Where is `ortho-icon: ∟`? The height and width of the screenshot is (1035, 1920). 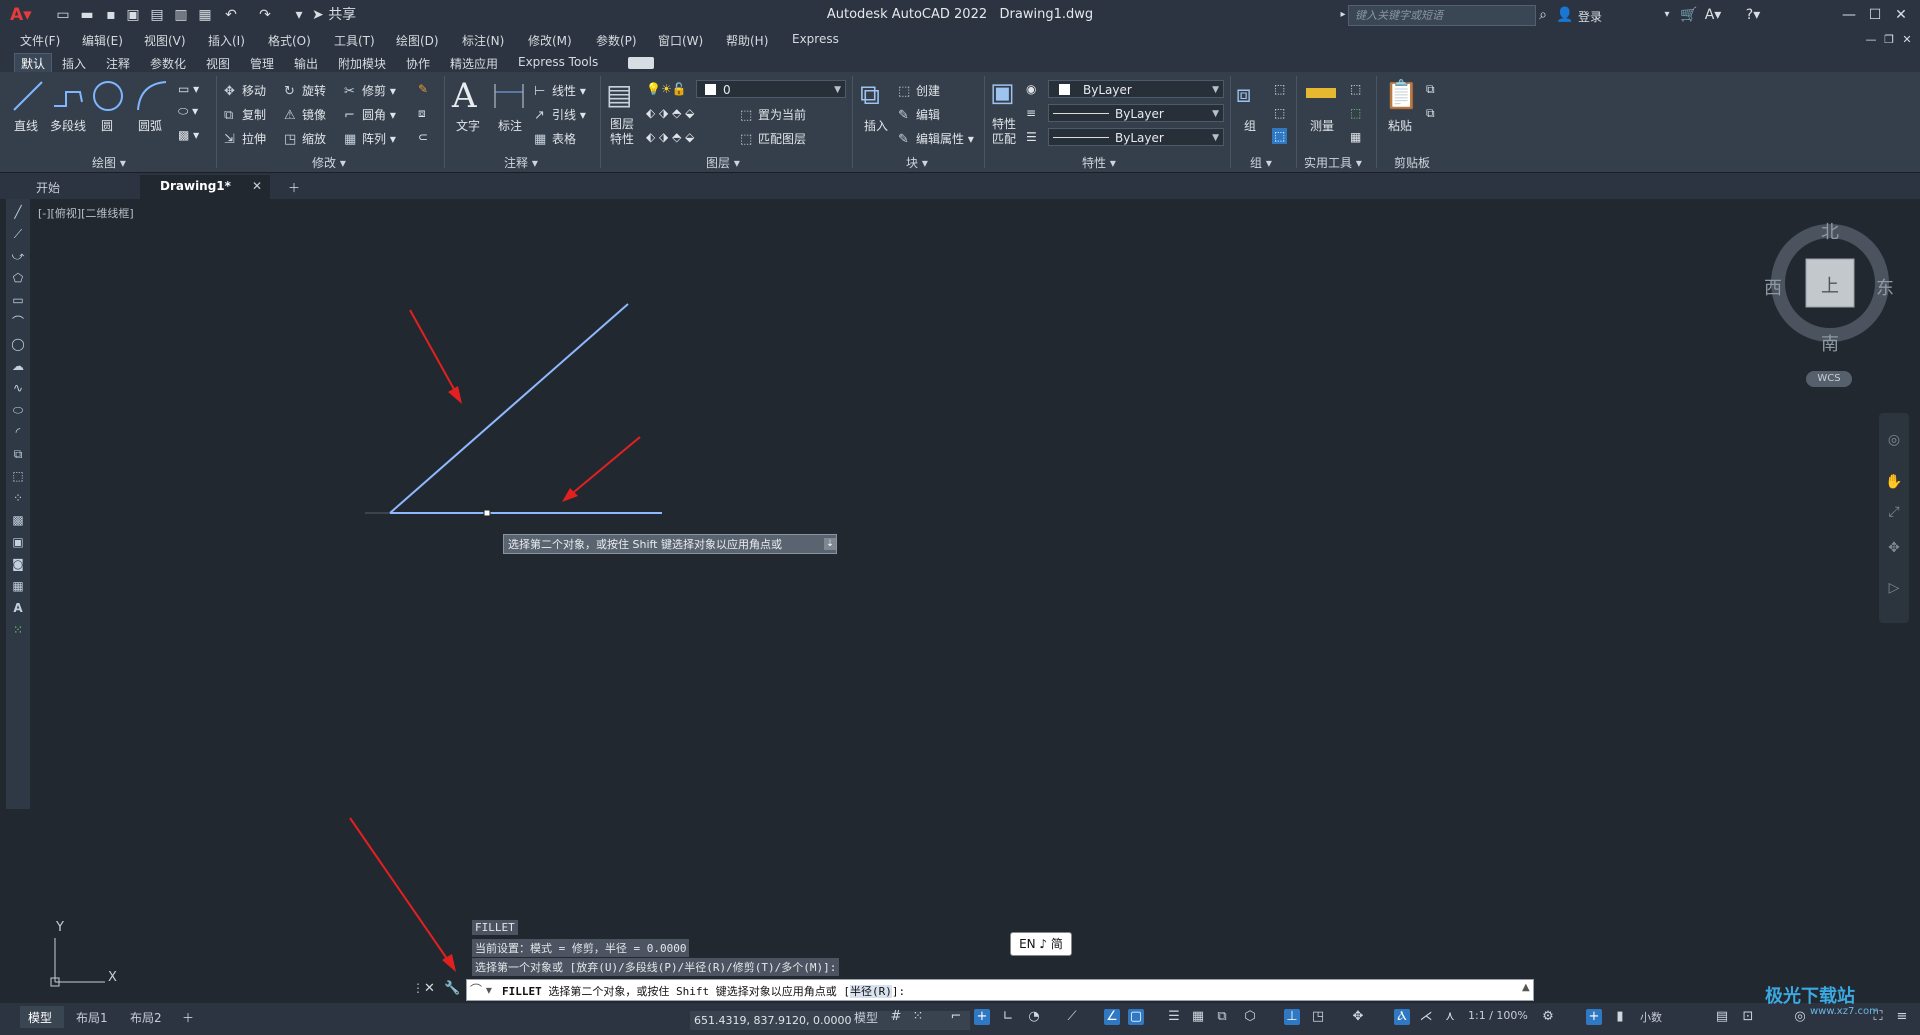 ortho-icon: ∟ is located at coordinates (1008, 1017).